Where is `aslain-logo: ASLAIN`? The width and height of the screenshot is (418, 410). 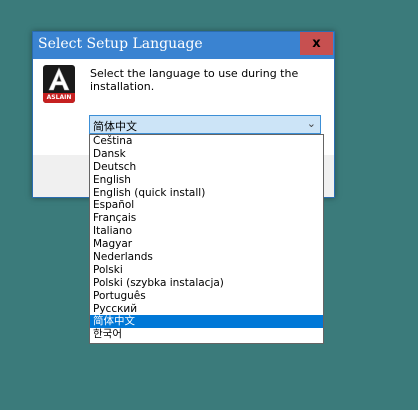 aslain-logo: ASLAIN is located at coordinates (59, 84).